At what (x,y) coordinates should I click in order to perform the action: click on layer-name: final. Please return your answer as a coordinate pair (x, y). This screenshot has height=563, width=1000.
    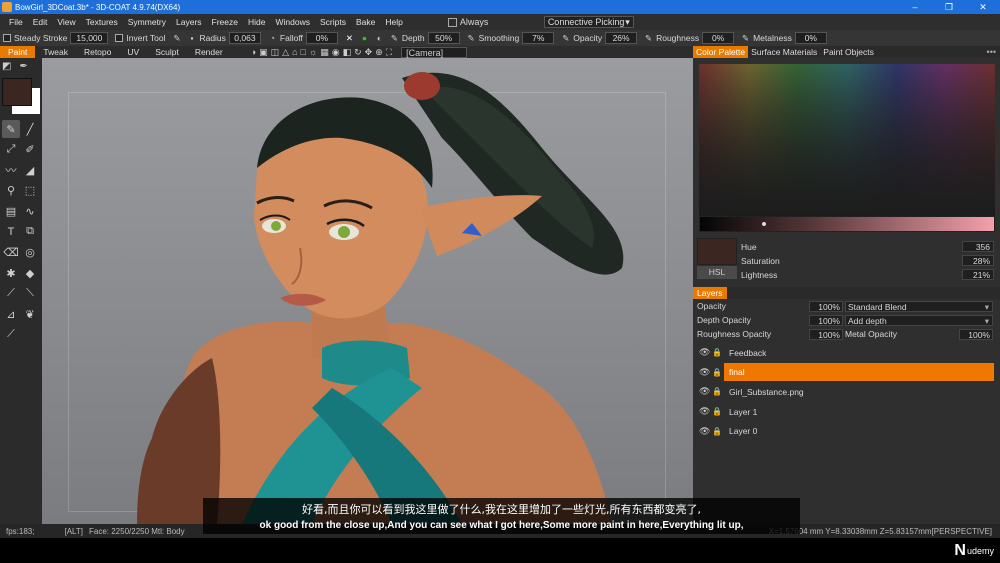
    Looking at the image, I should click on (859, 372).